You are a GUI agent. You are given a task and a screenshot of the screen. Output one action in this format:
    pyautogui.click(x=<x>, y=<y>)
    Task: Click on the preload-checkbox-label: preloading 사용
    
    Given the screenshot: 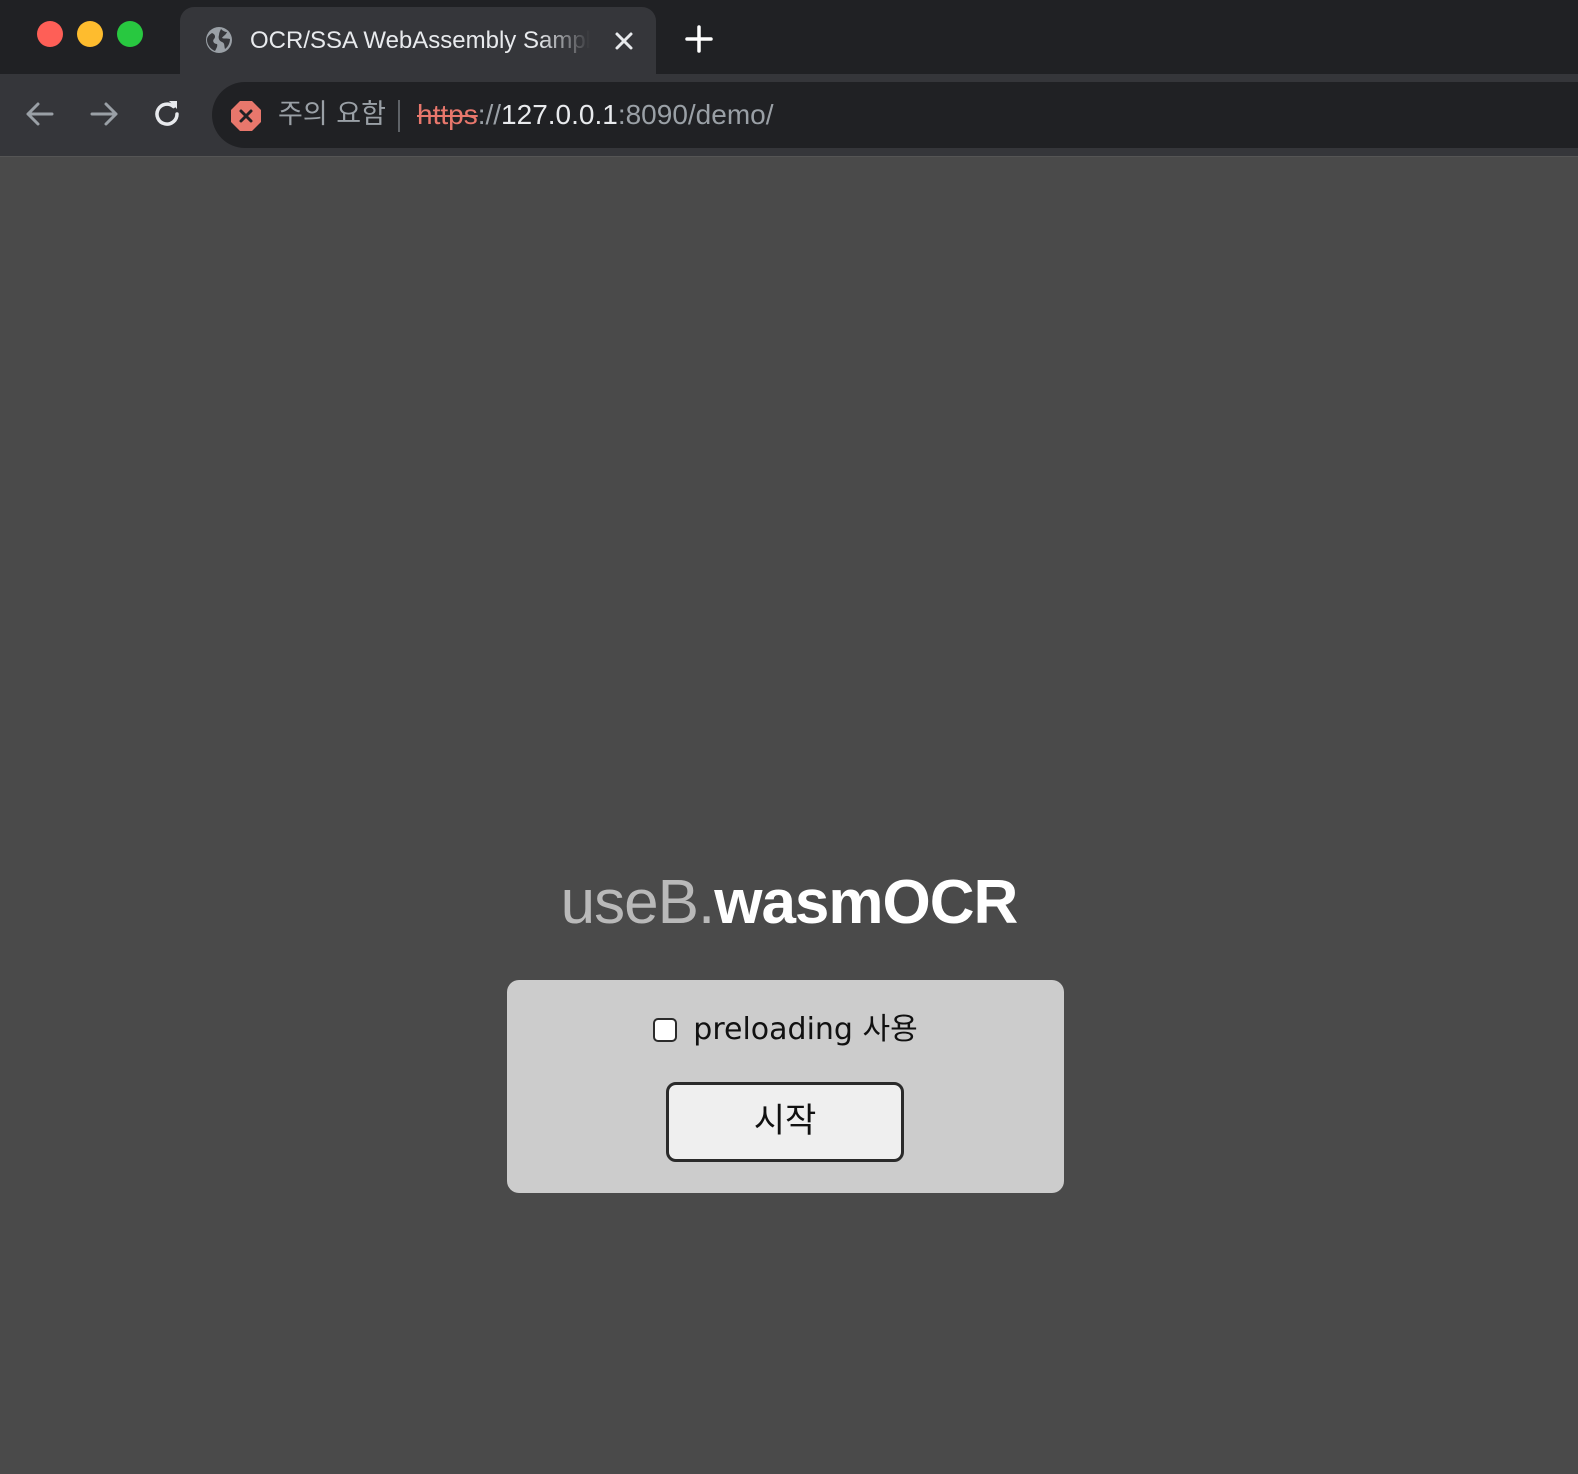 What is the action you would take?
    pyautogui.click(x=785, y=1030)
    